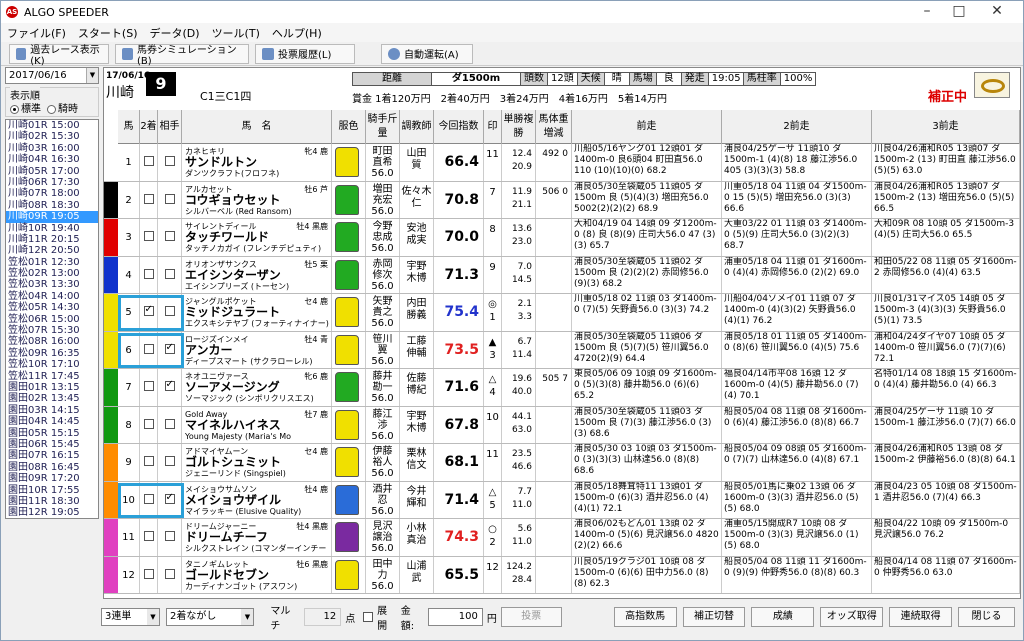 This screenshot has width=1024, height=641. I want to click on race-list-item: 園田10R 17:55, so click(52, 490).